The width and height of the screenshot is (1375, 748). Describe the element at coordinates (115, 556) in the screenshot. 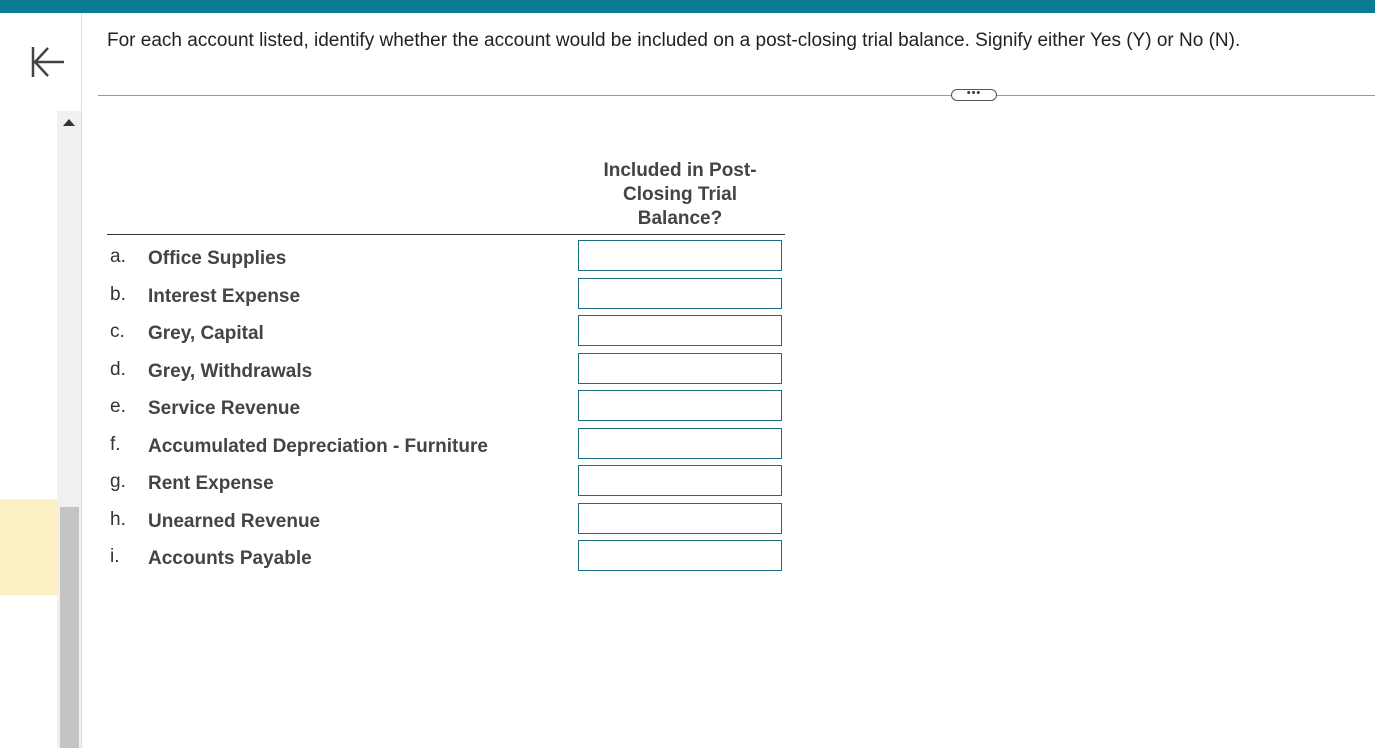

I see `row-letter: i.` at that location.